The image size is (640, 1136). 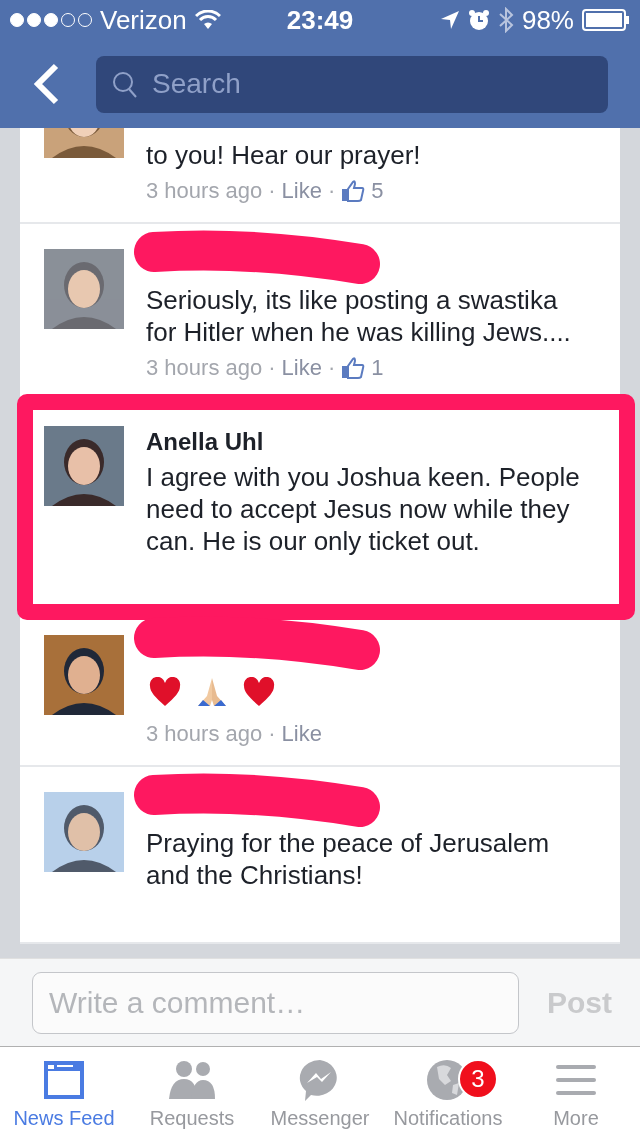 What do you see at coordinates (348, 859) in the screenshot?
I see `comment-text: Praying for the peace of Jerusalem and the Christians!` at bounding box center [348, 859].